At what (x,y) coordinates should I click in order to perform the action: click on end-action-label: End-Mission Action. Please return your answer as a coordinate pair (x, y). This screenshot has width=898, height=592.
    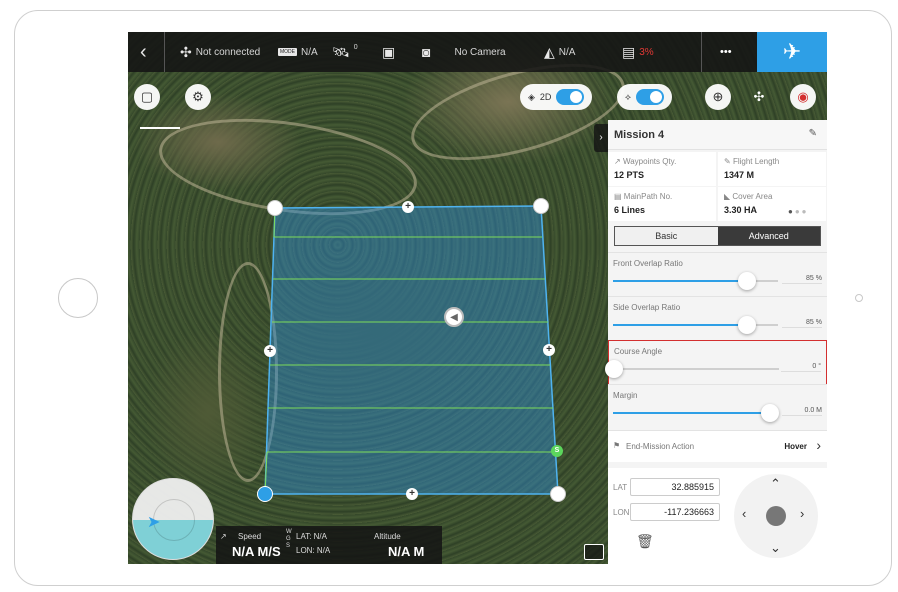
    Looking at the image, I should click on (660, 446).